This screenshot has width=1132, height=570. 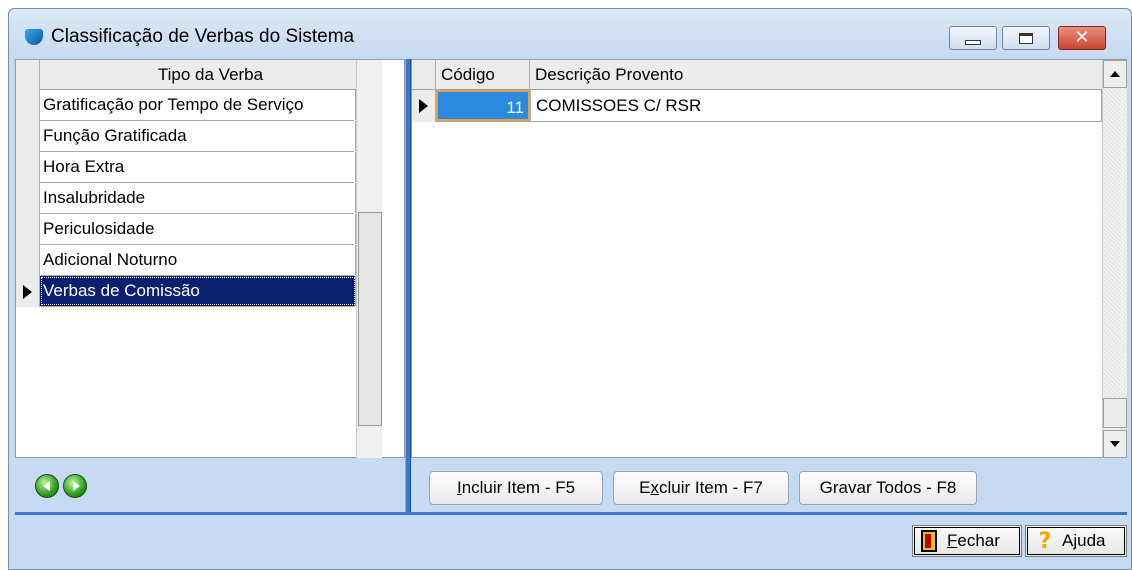 I want to click on maximize-icon, so click(x=1026, y=38).